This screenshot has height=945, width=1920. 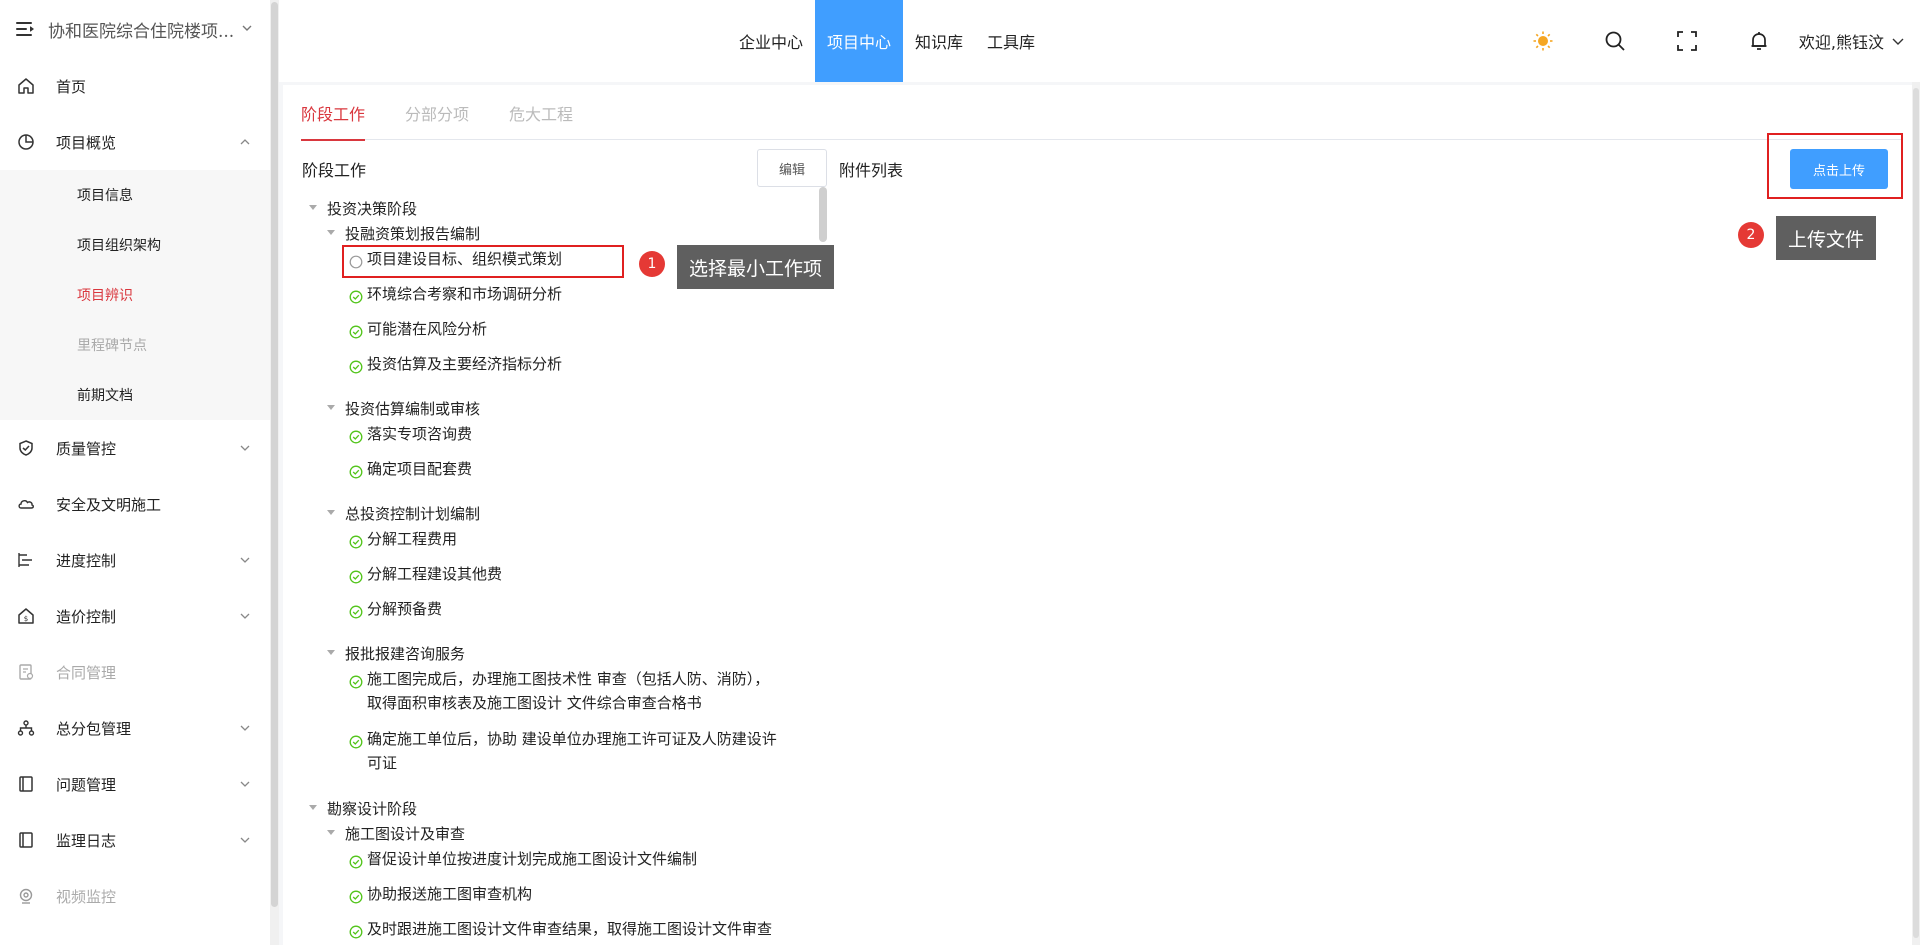 I want to click on tree-node-label: 投资决策阶段, so click(x=372, y=209).